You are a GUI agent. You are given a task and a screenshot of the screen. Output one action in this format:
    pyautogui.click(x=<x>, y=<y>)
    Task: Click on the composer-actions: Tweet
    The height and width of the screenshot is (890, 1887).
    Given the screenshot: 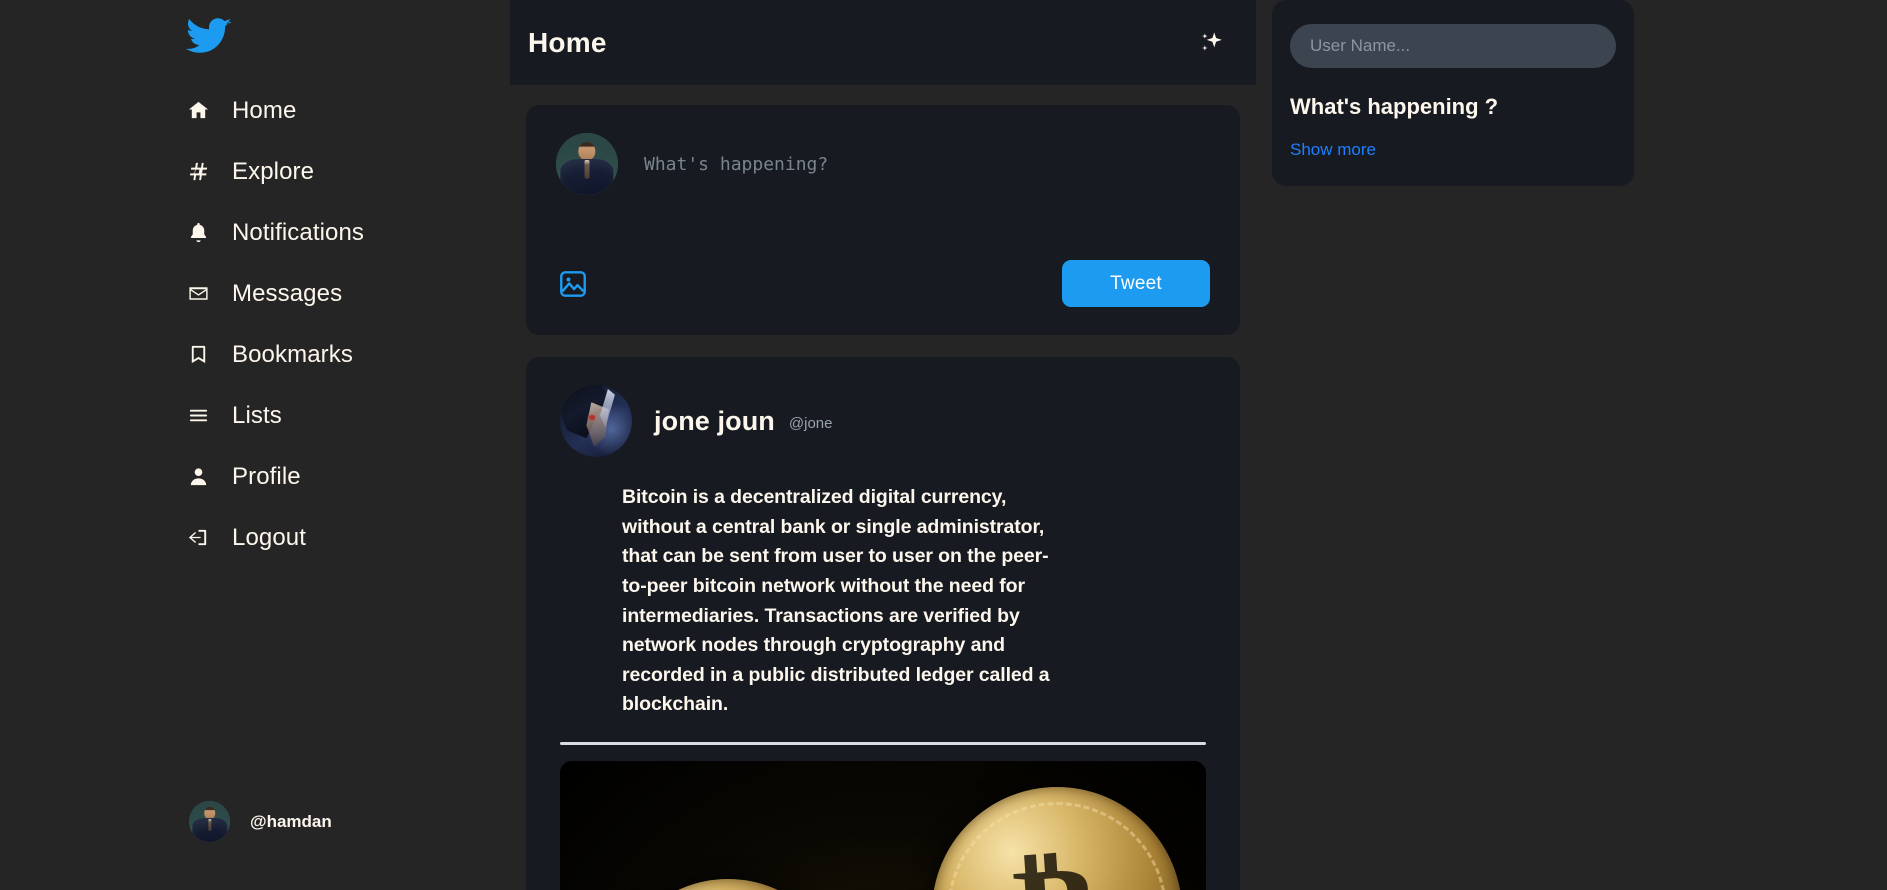 What is the action you would take?
    pyautogui.click(x=883, y=283)
    